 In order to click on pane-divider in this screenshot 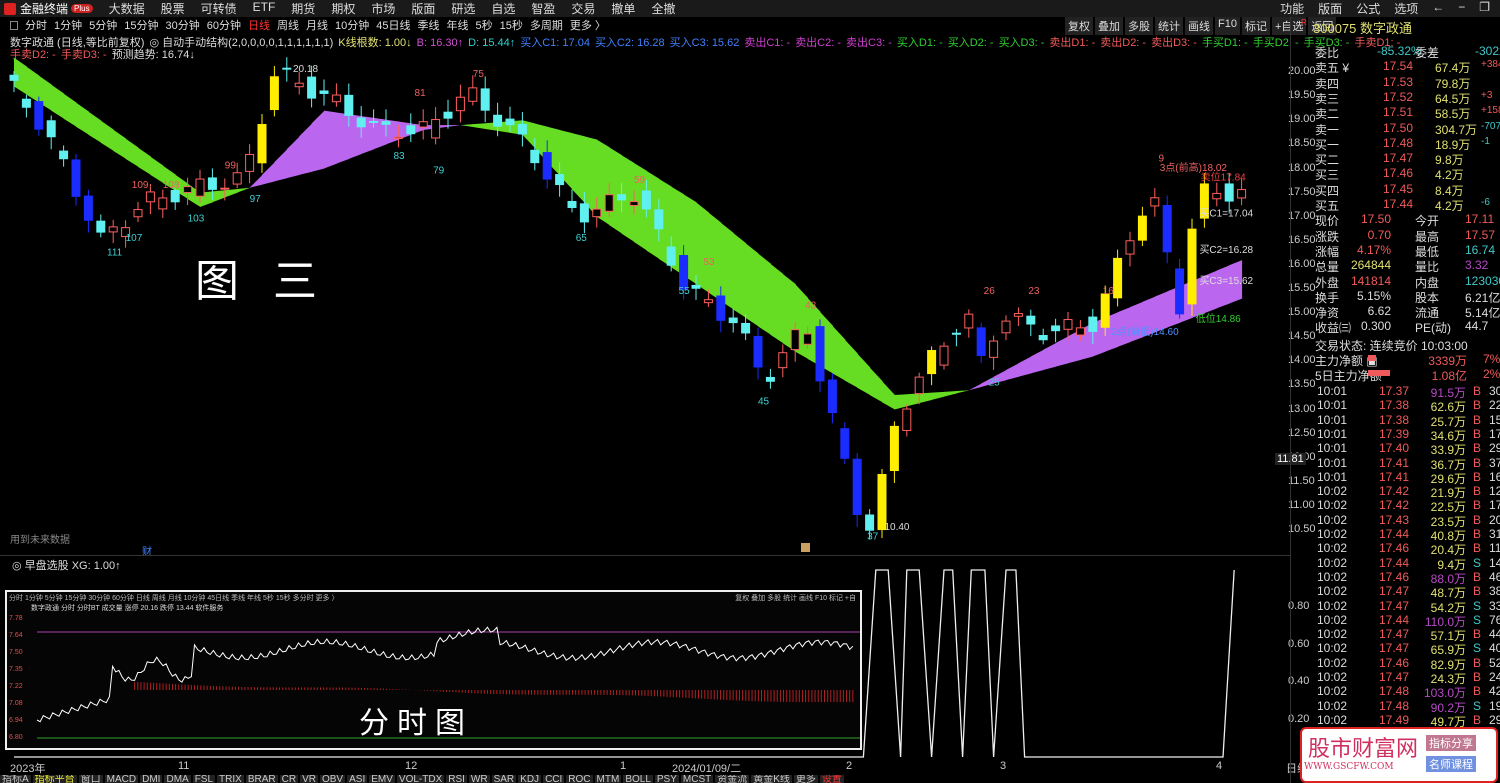, I will do `click(645, 555)`.